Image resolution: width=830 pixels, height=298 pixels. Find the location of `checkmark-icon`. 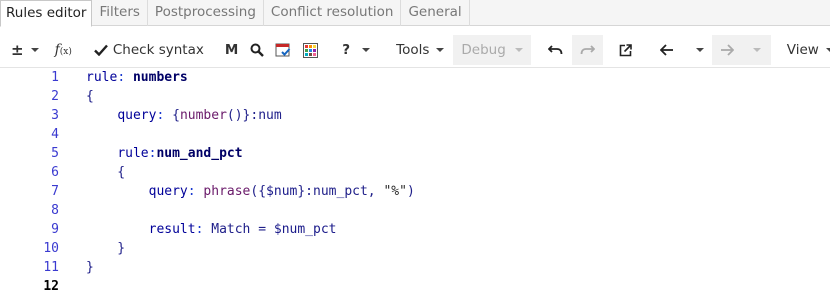

checkmark-icon is located at coordinates (101, 50).